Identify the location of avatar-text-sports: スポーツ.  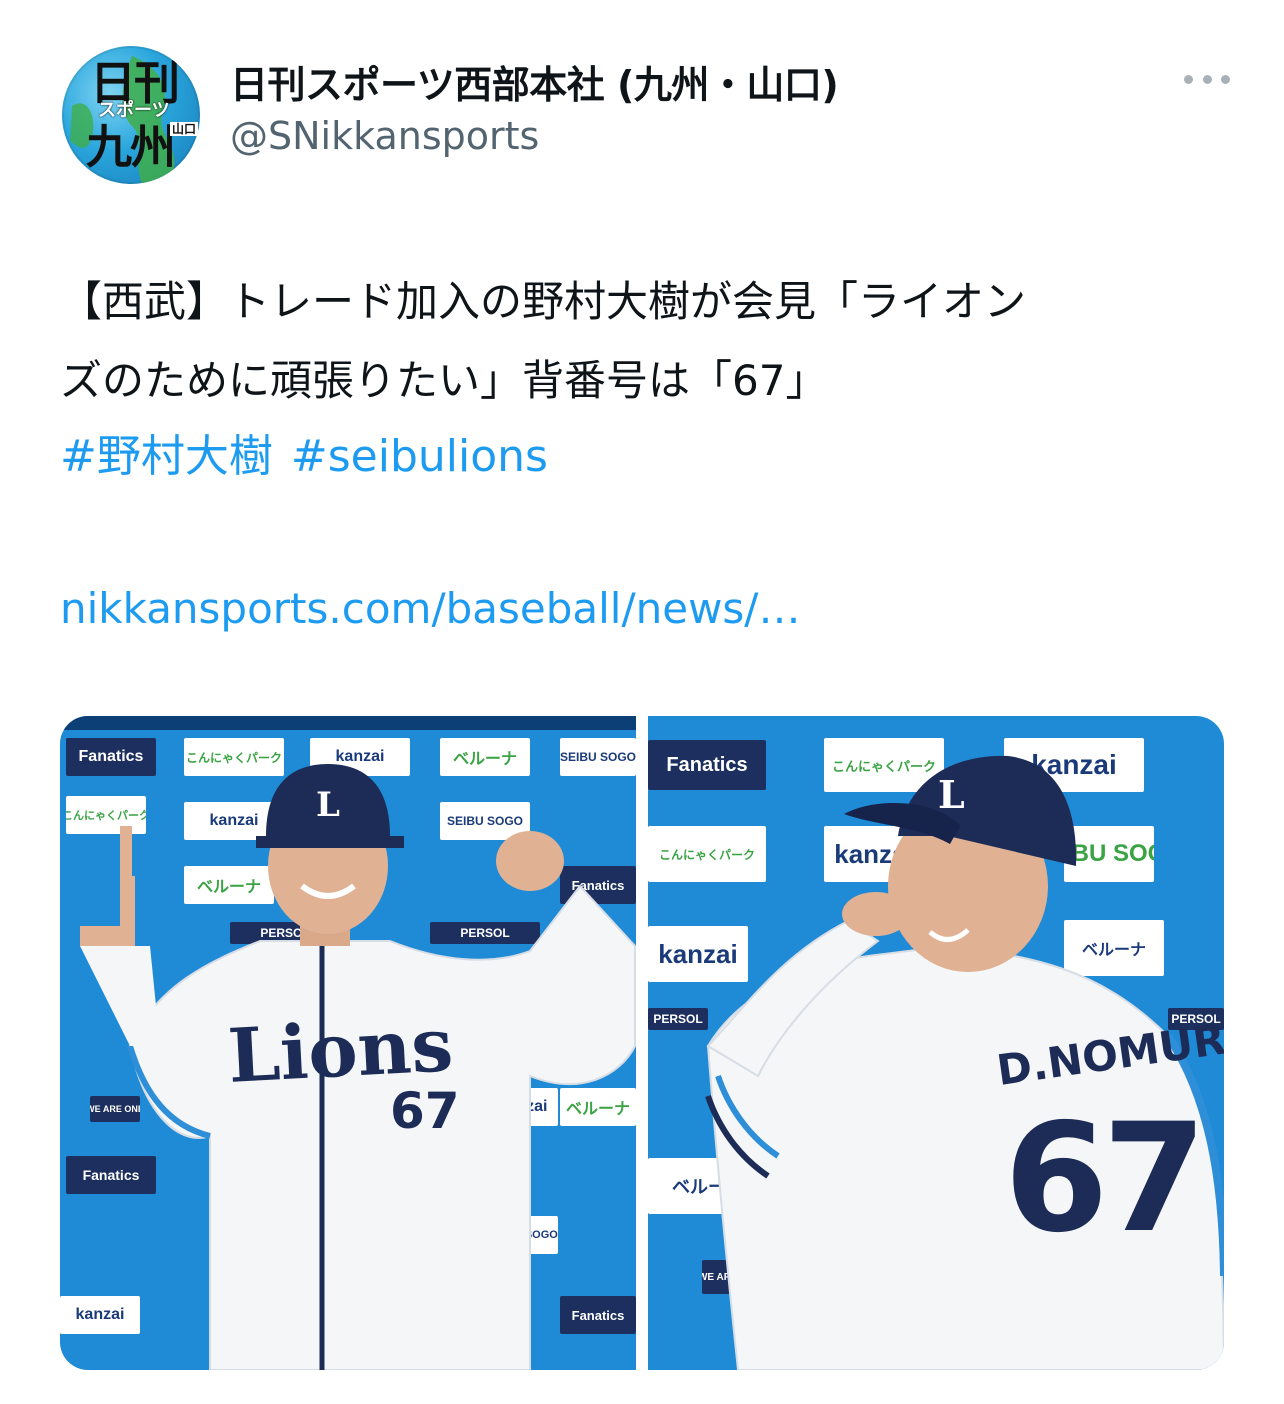
(134, 110).